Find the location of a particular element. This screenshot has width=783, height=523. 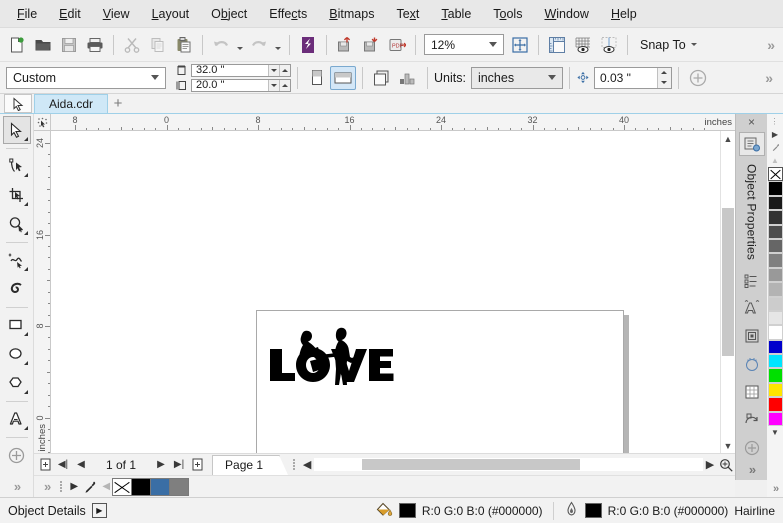

rp-swatch-white is located at coordinates (775, 332).